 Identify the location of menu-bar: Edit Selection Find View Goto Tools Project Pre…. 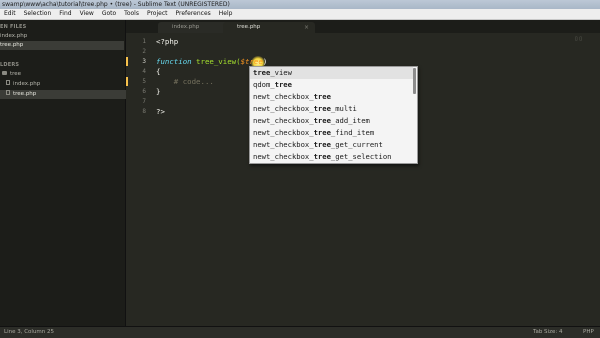
(300, 14).